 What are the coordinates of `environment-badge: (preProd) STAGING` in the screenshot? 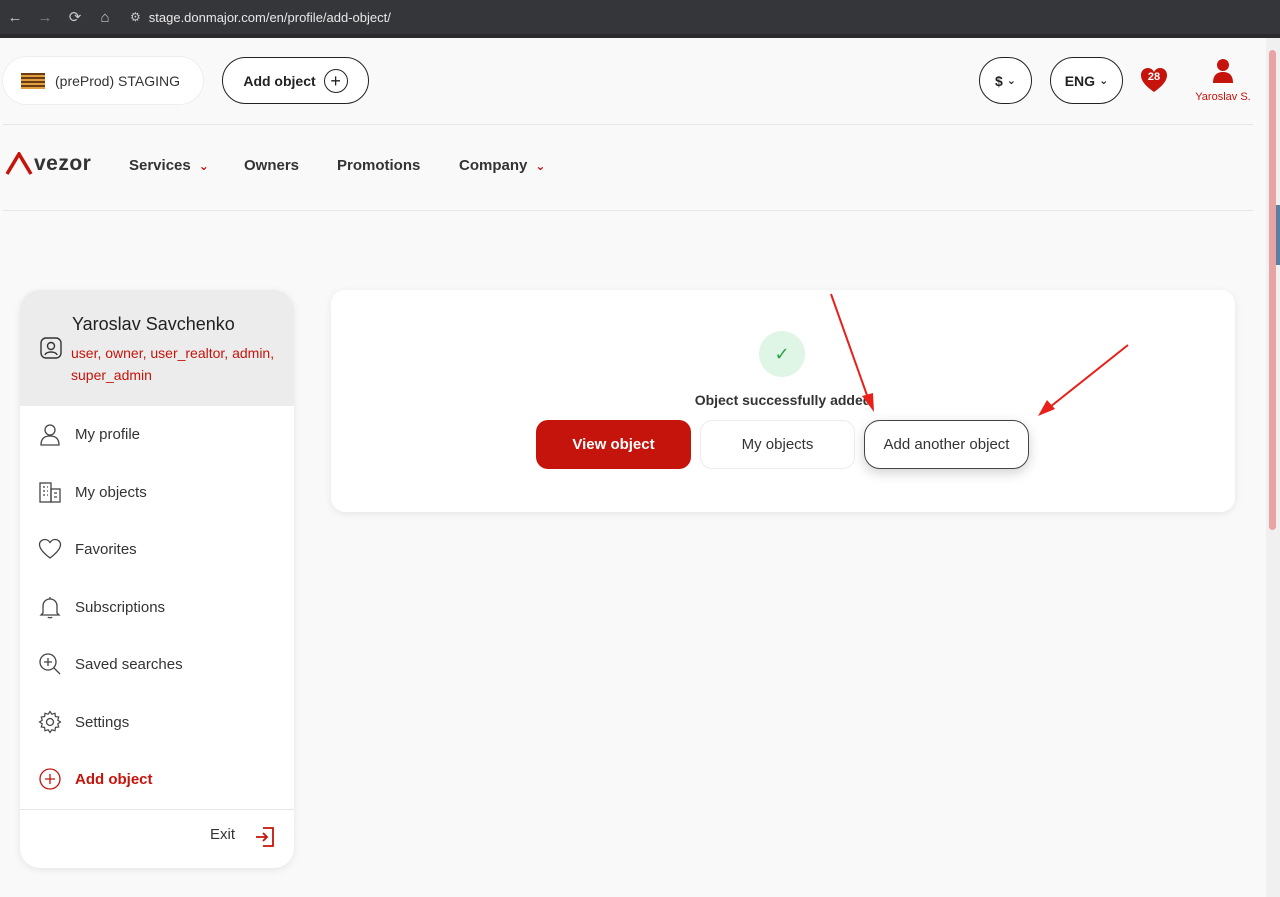 It's located at (103, 80).